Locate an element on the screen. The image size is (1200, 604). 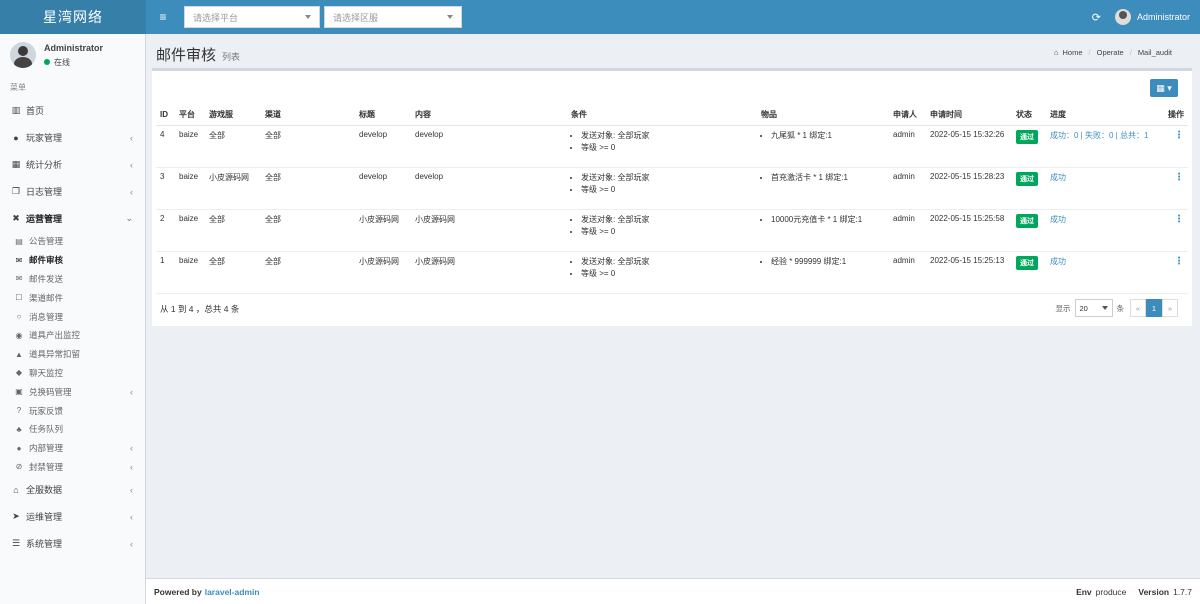
platform-select-placeholder: 请选择平台 is located at coordinates (216, 17).